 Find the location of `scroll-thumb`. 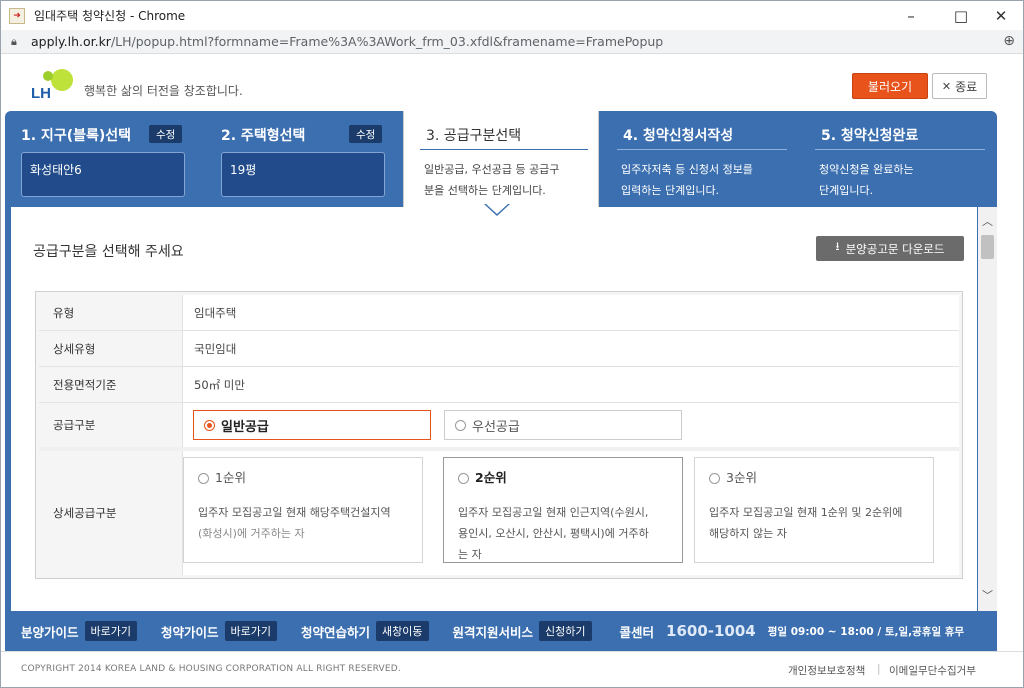

scroll-thumb is located at coordinates (987, 247).